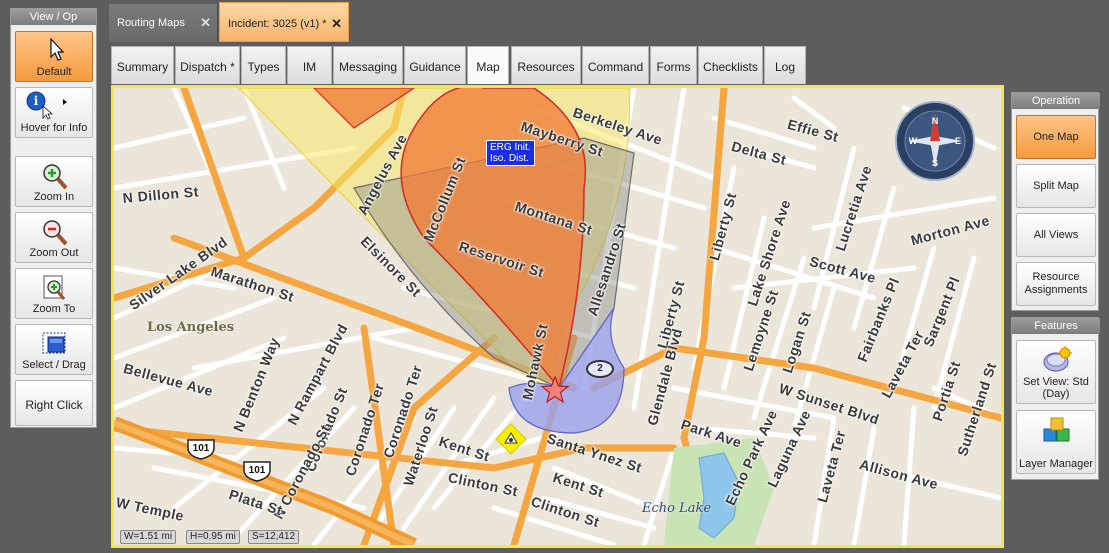 This screenshot has height=553, width=1109. Describe the element at coordinates (46, 105) in the screenshot. I see `info-hover-icon: i` at that location.